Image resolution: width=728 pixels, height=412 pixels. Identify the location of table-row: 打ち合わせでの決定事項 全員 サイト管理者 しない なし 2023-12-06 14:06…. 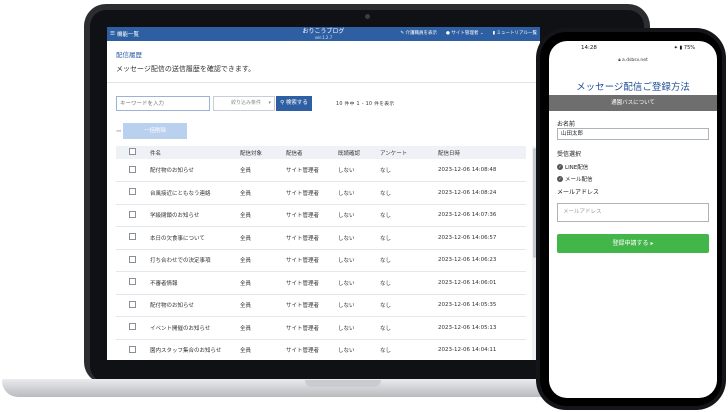
(321, 260).